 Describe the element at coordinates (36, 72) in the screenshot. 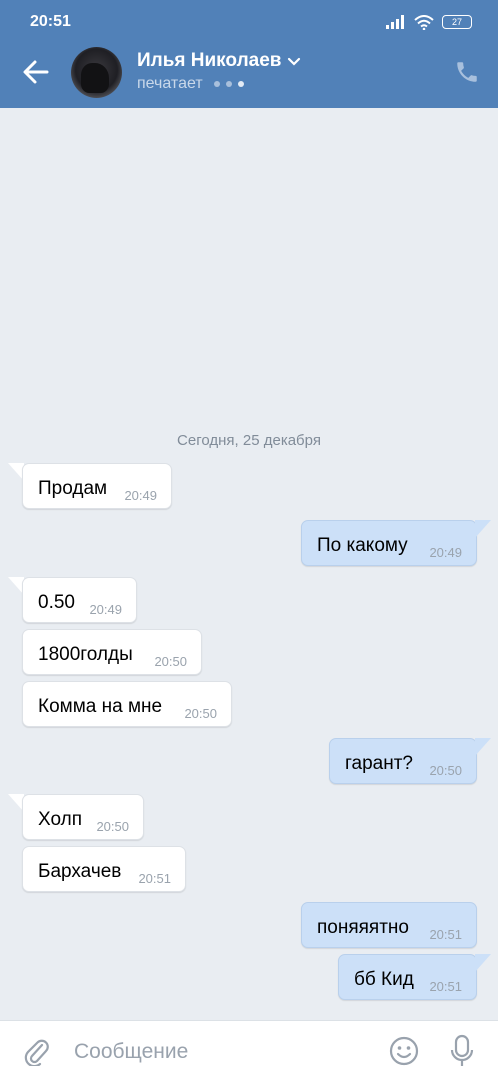

I see `back-arrow-icon` at that location.